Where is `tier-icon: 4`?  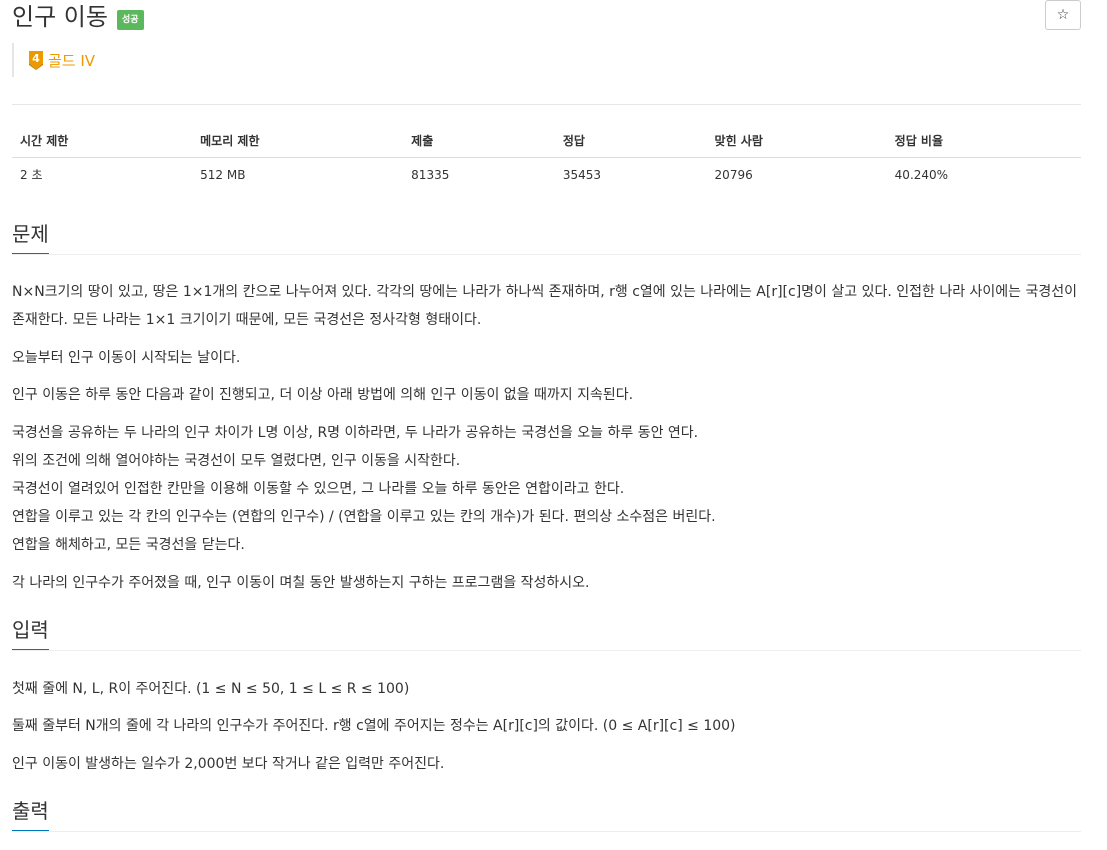 tier-icon: 4 is located at coordinates (36, 60).